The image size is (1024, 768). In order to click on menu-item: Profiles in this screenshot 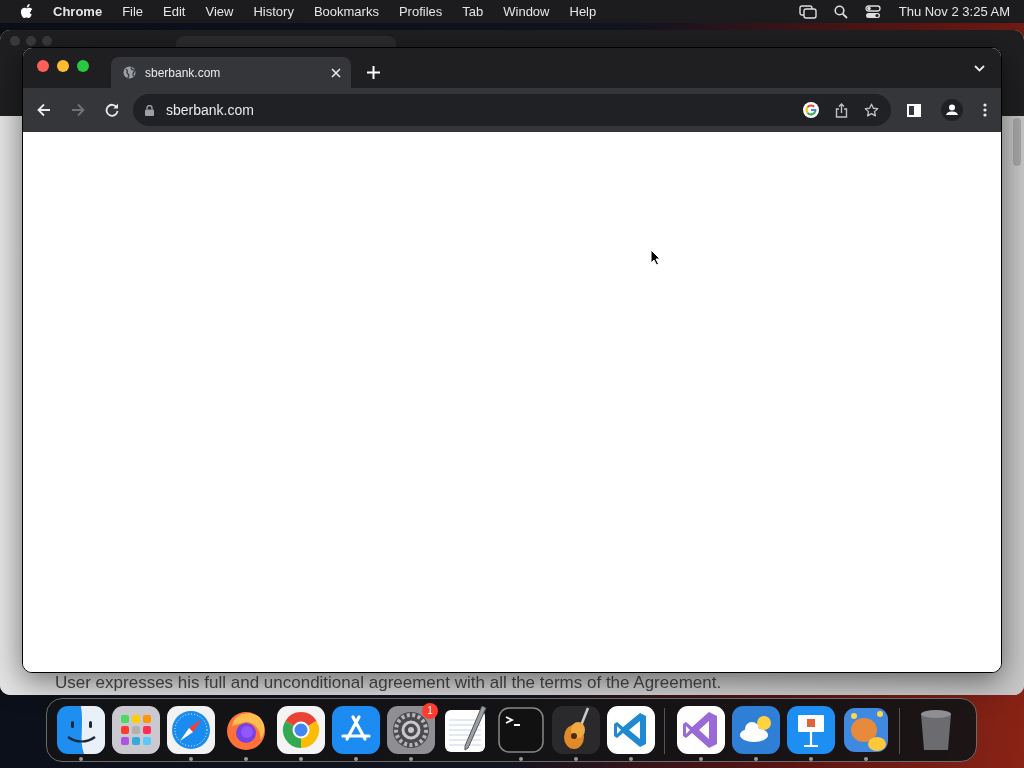, I will do `click(420, 11)`.